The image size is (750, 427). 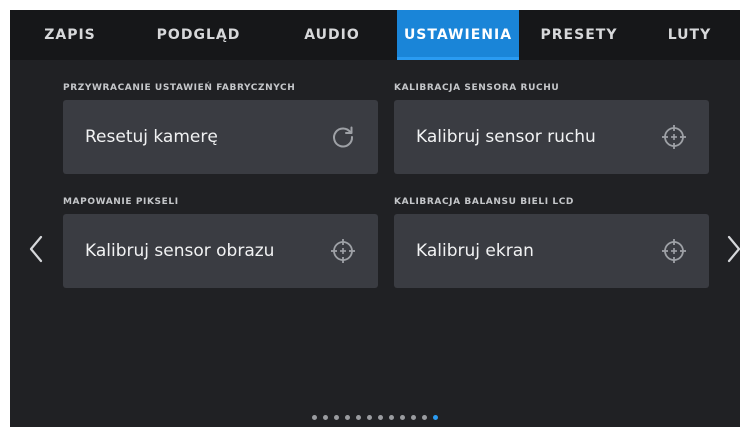 I want to click on calibrate-motion-sensor-button: Kalibruj sensor ruchu, so click(x=551, y=137).